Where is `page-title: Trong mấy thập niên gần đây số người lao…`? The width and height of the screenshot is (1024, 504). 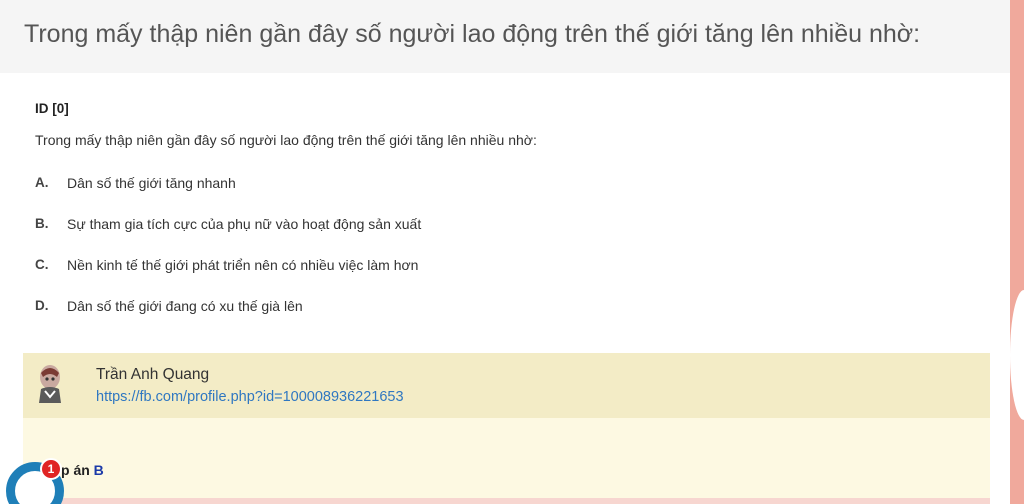 page-title: Trong mấy thập niên gần đây số người lao… is located at coordinates (472, 34).